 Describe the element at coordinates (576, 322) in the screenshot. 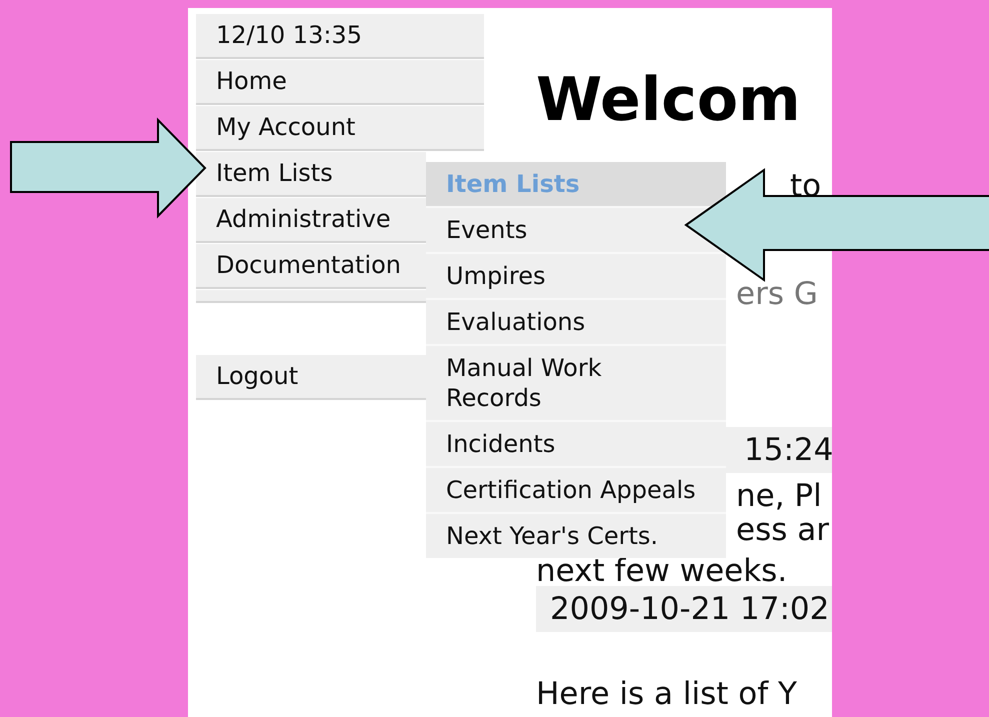

I see `menu-item: Evaluations` at that location.